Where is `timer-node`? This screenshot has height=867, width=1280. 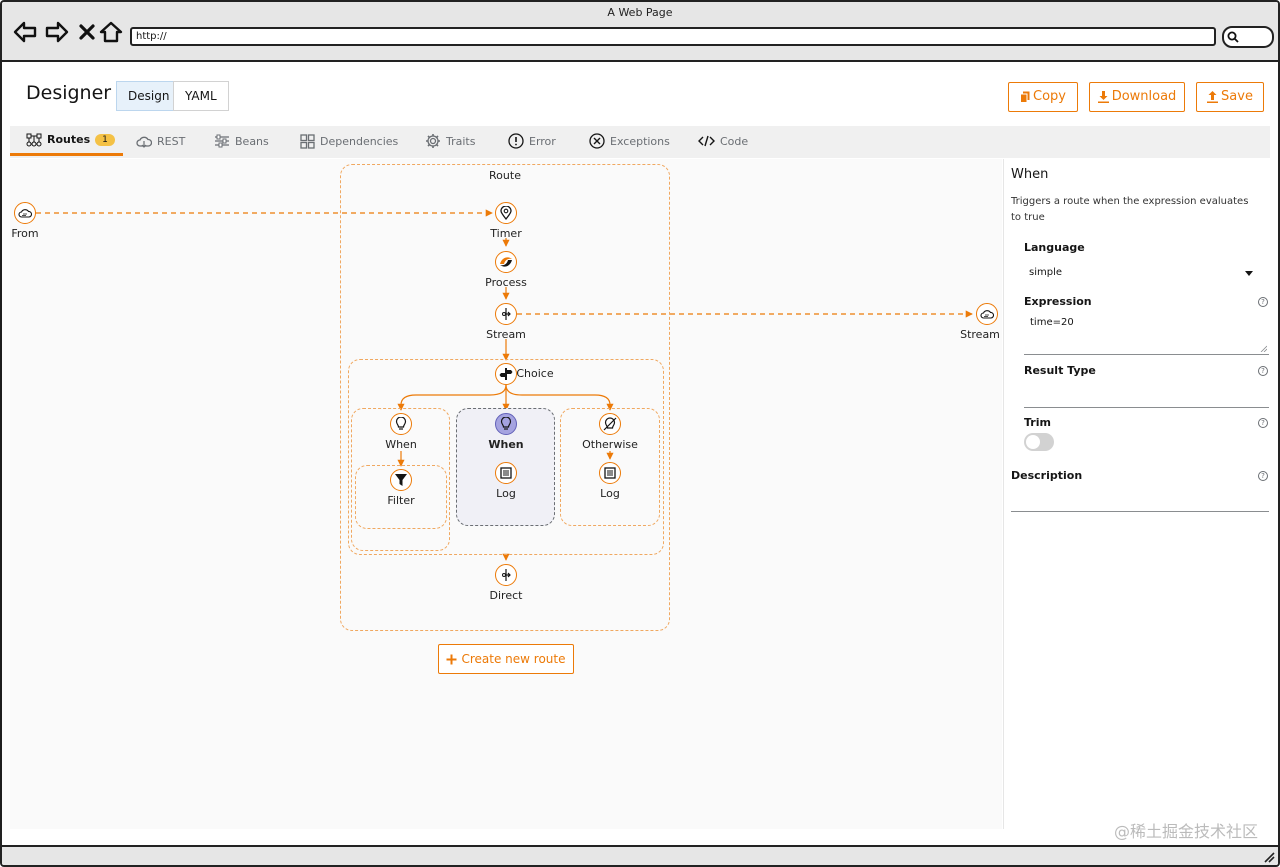
timer-node is located at coordinates (506, 213).